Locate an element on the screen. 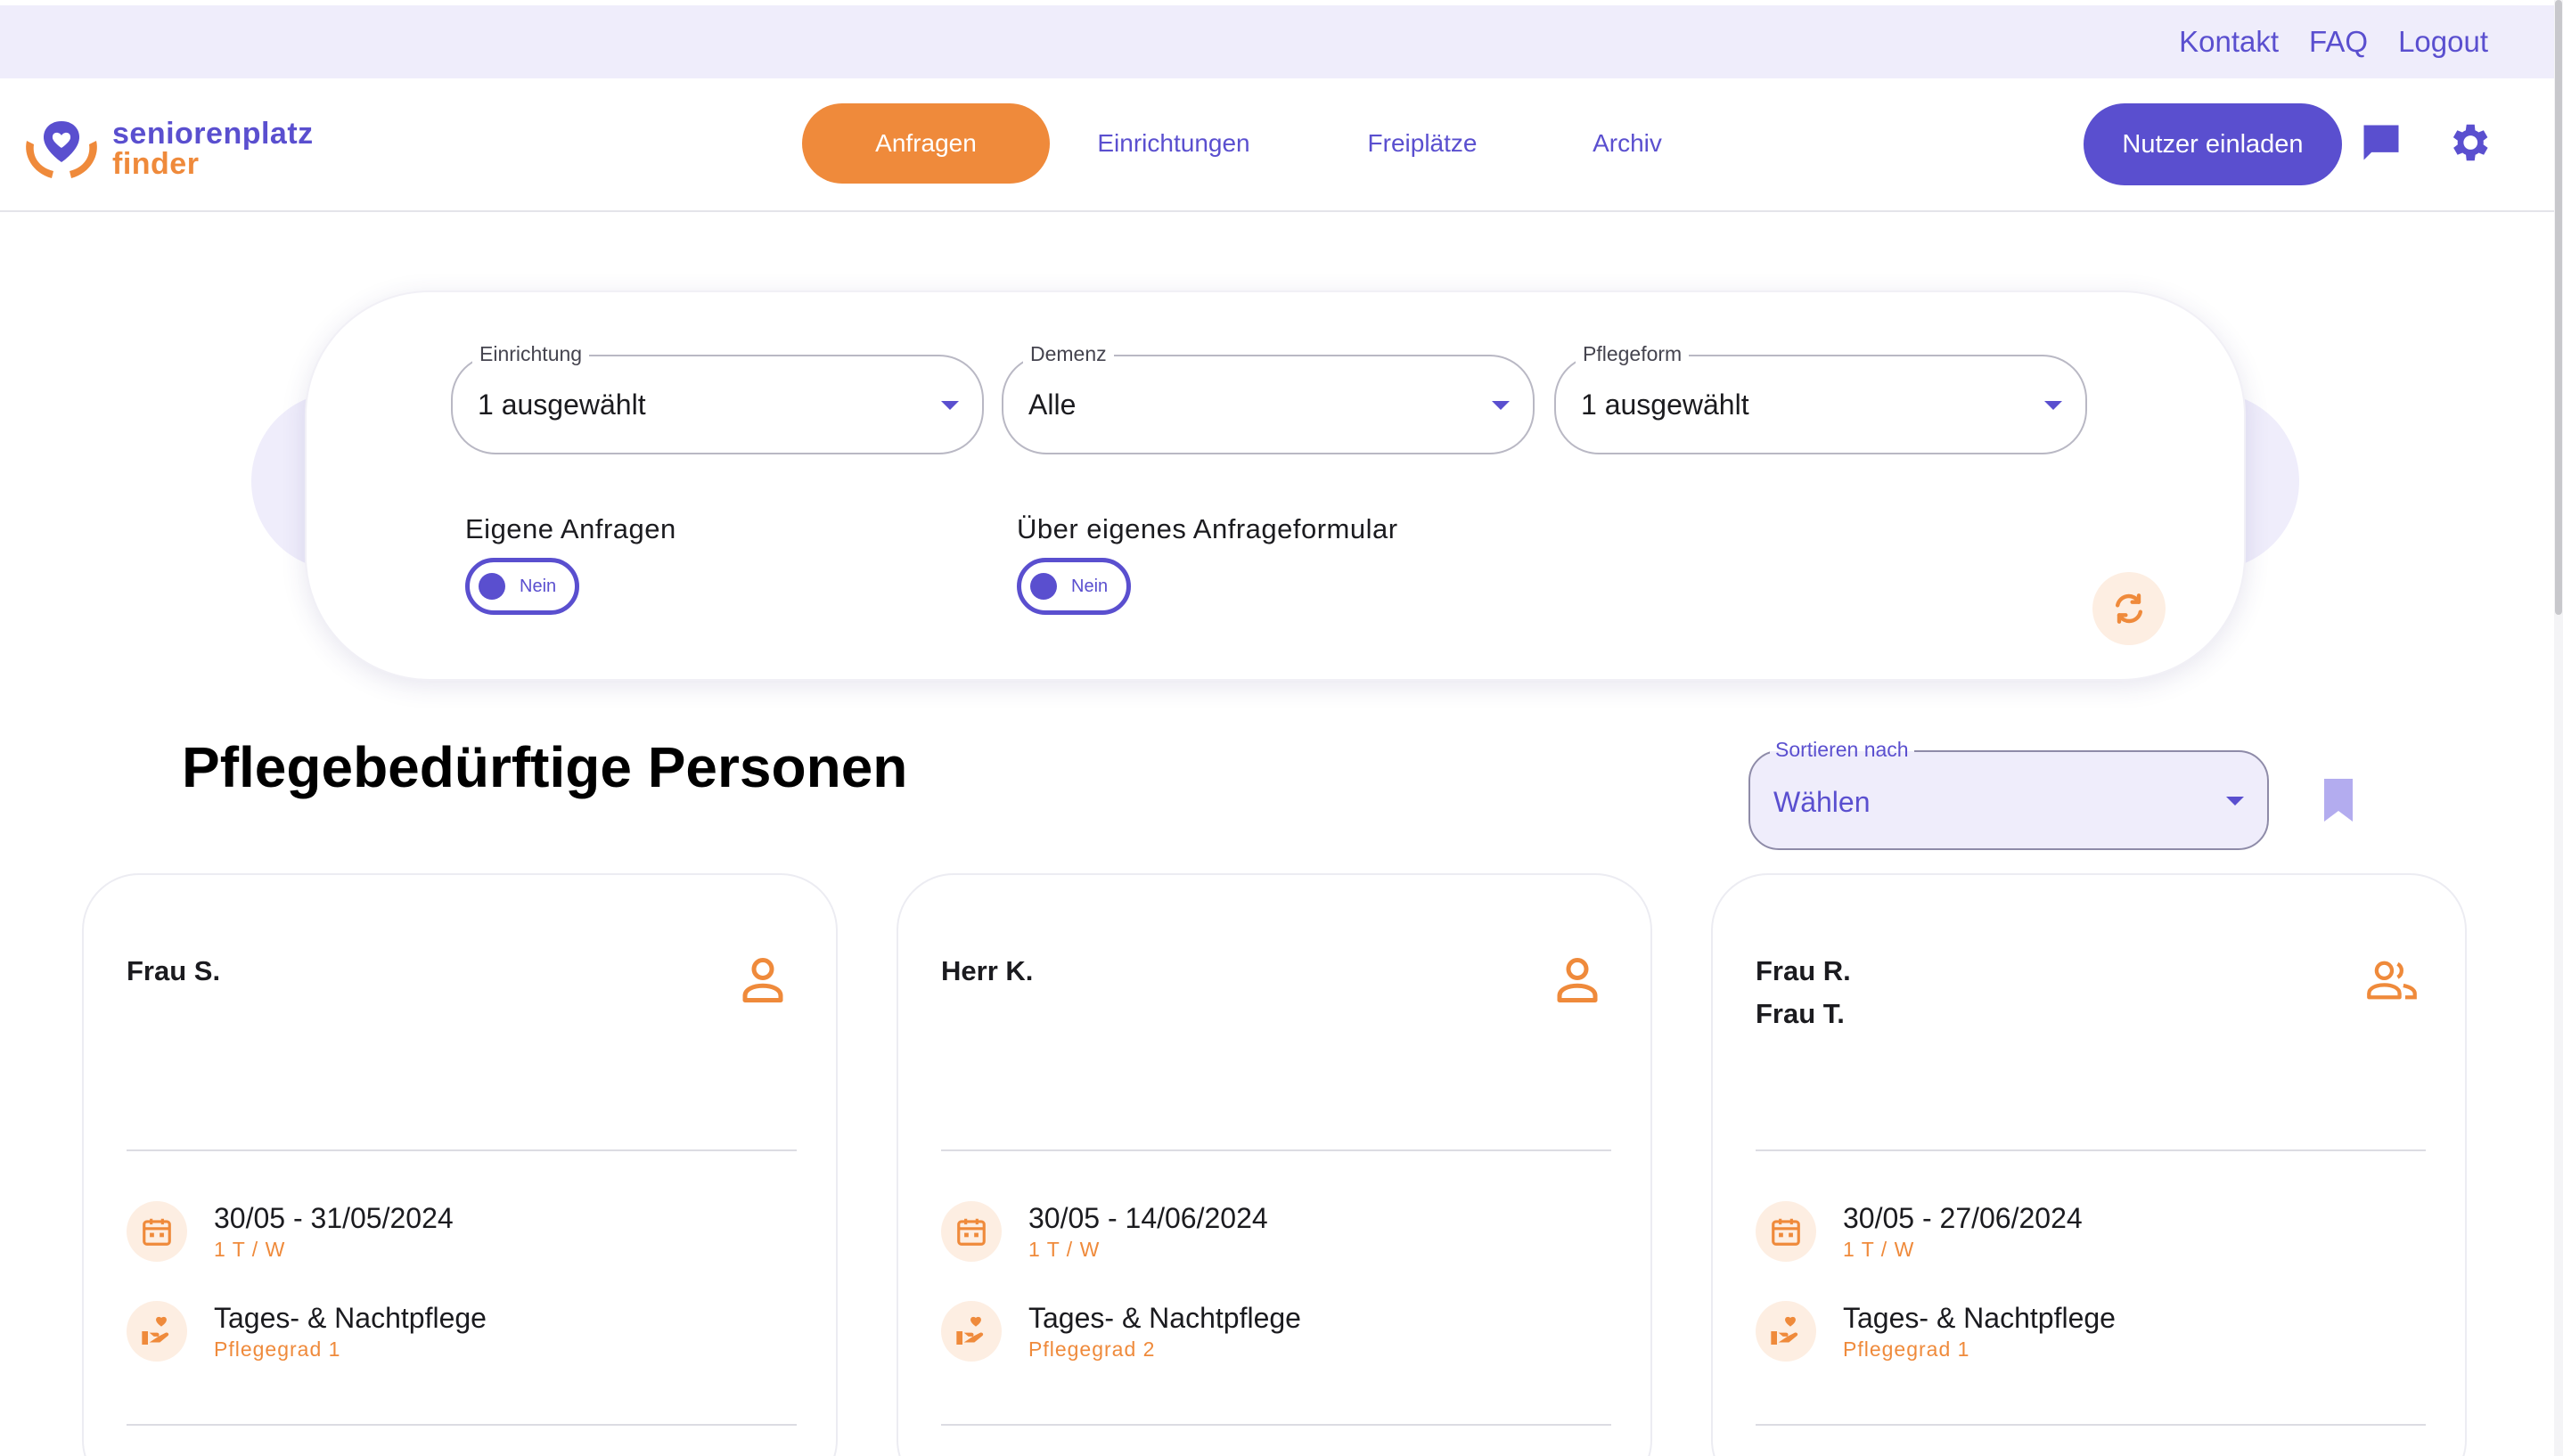 Image resolution: width=2563 pixels, height=1456 pixels. demenz-select: Demenz Alle is located at coordinates (1268, 398).